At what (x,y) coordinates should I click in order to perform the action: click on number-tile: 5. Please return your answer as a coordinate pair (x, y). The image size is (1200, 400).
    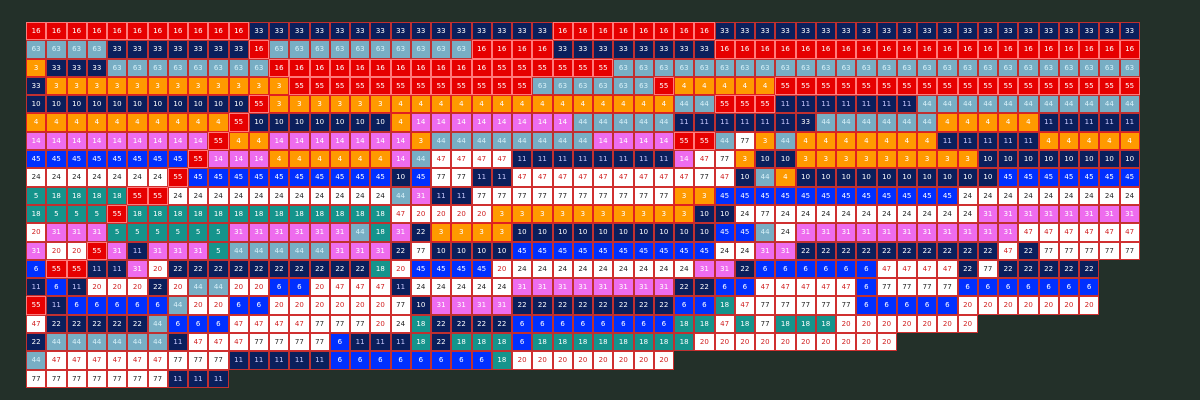
    Looking at the image, I should click on (96, 214).